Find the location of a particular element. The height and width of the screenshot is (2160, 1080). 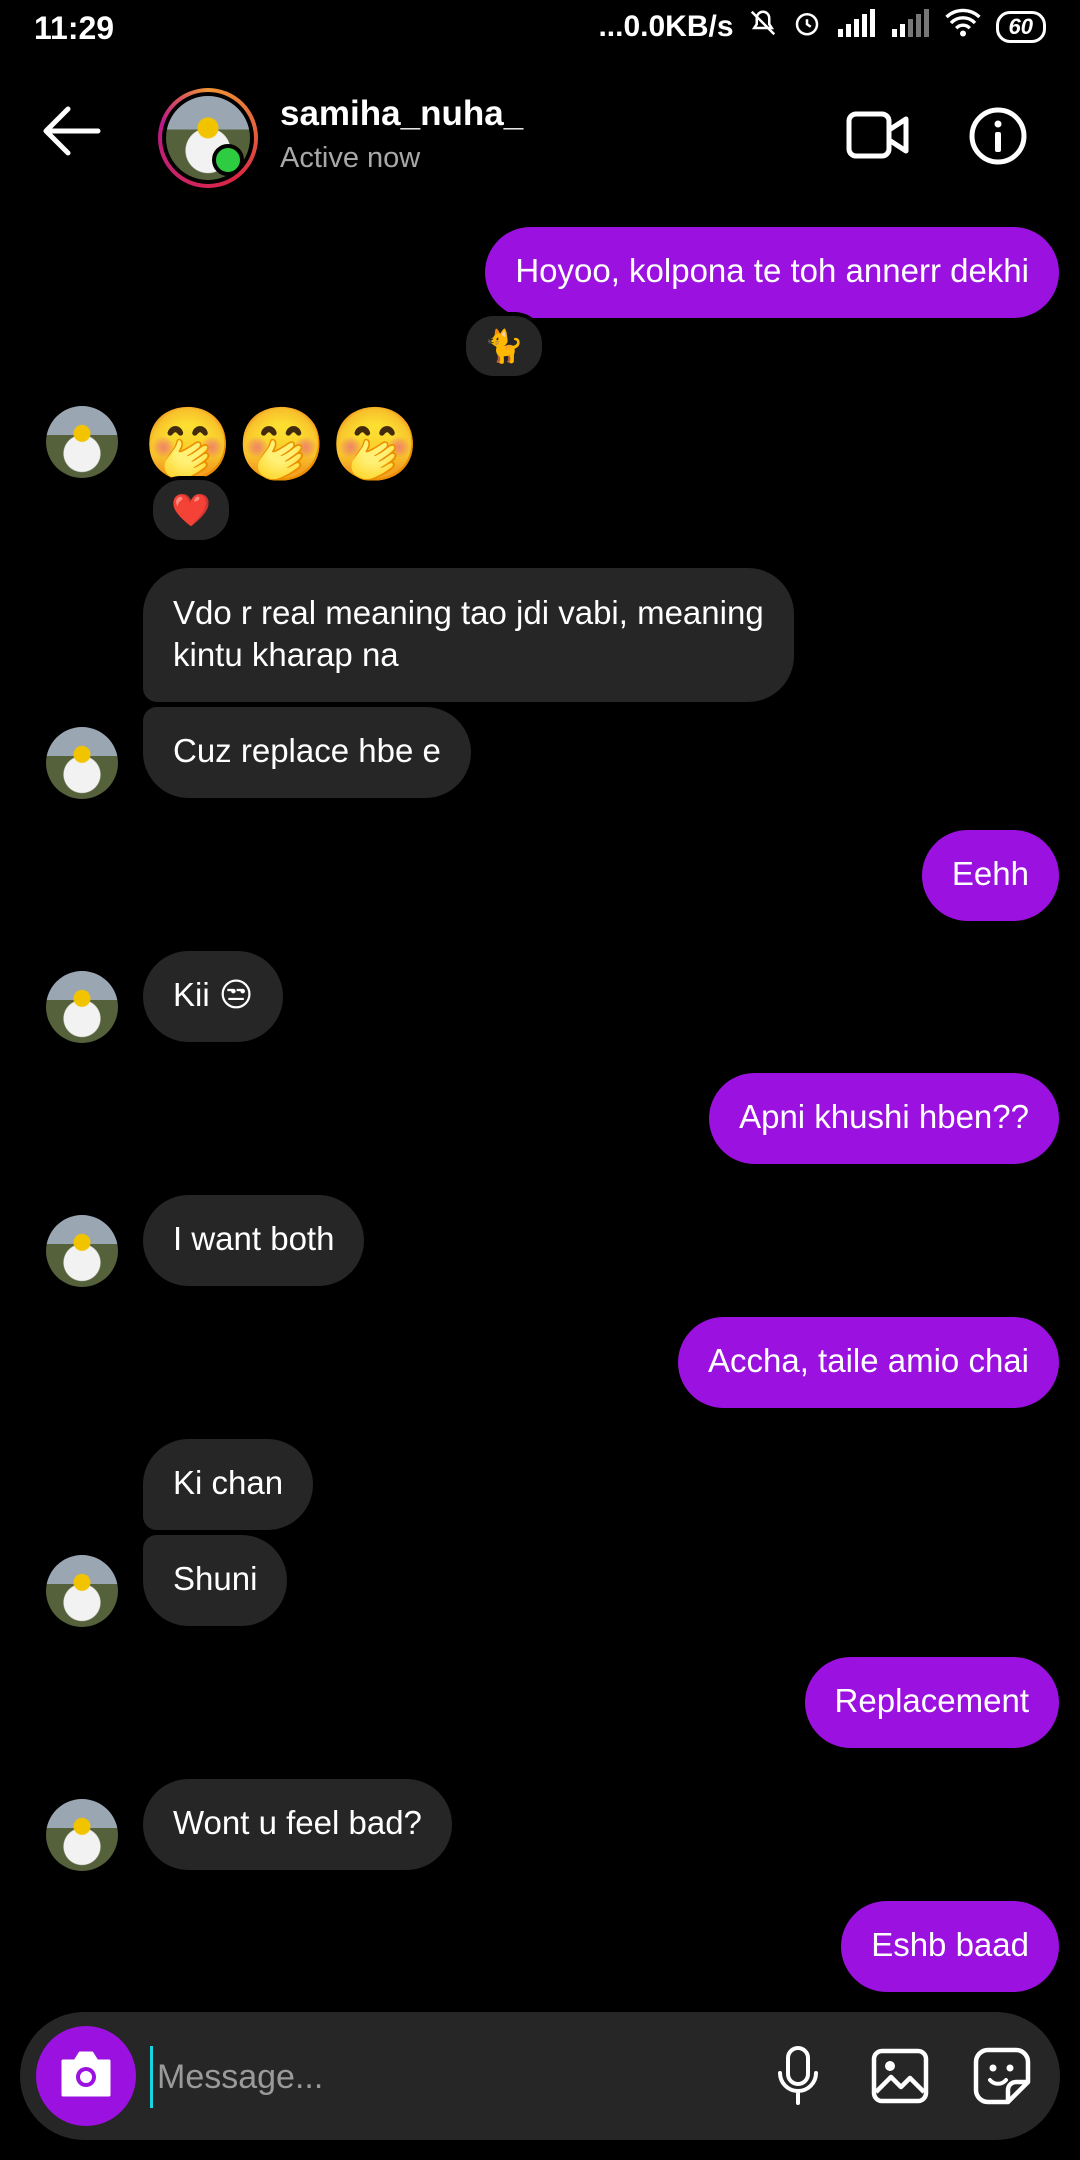

incoming-message: I want both is located at coordinates (254, 1240).